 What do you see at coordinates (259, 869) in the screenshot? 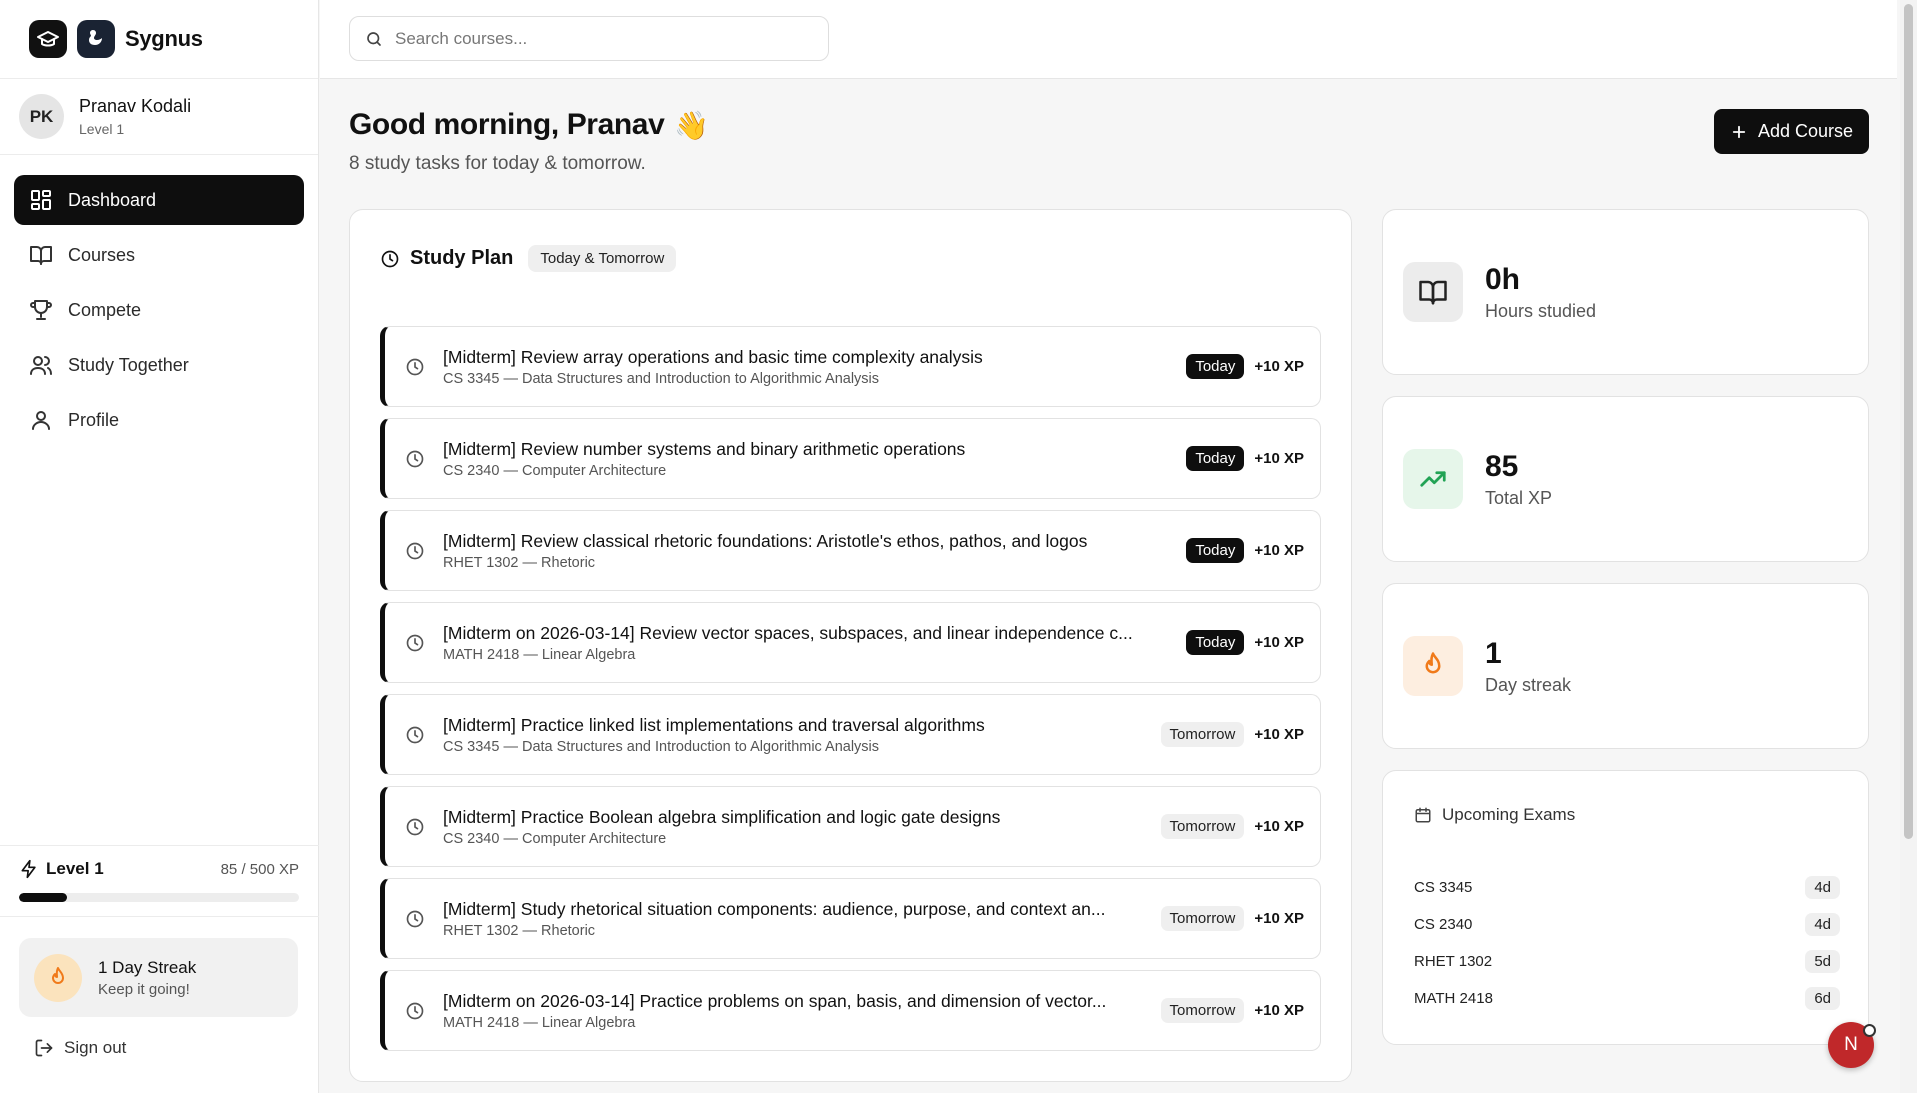
I see `level-xp: 85 / 500 XP` at bounding box center [259, 869].